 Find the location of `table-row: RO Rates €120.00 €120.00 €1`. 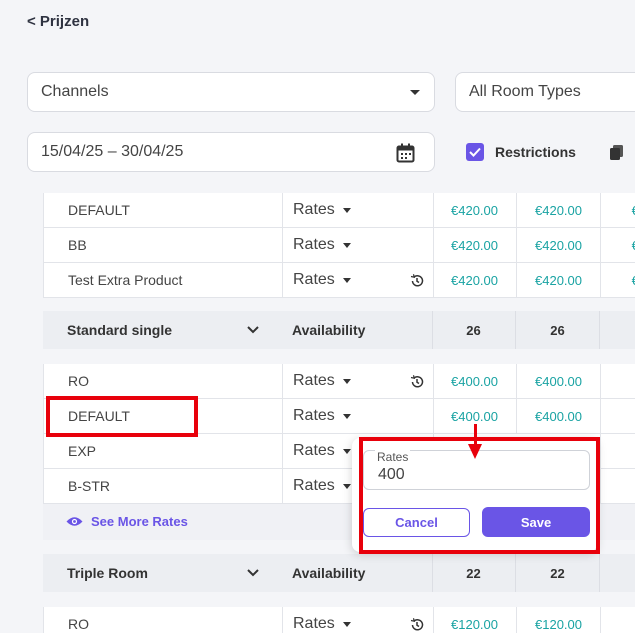

table-row: RO Rates €120.00 €120.00 €1 is located at coordinates (339, 620).